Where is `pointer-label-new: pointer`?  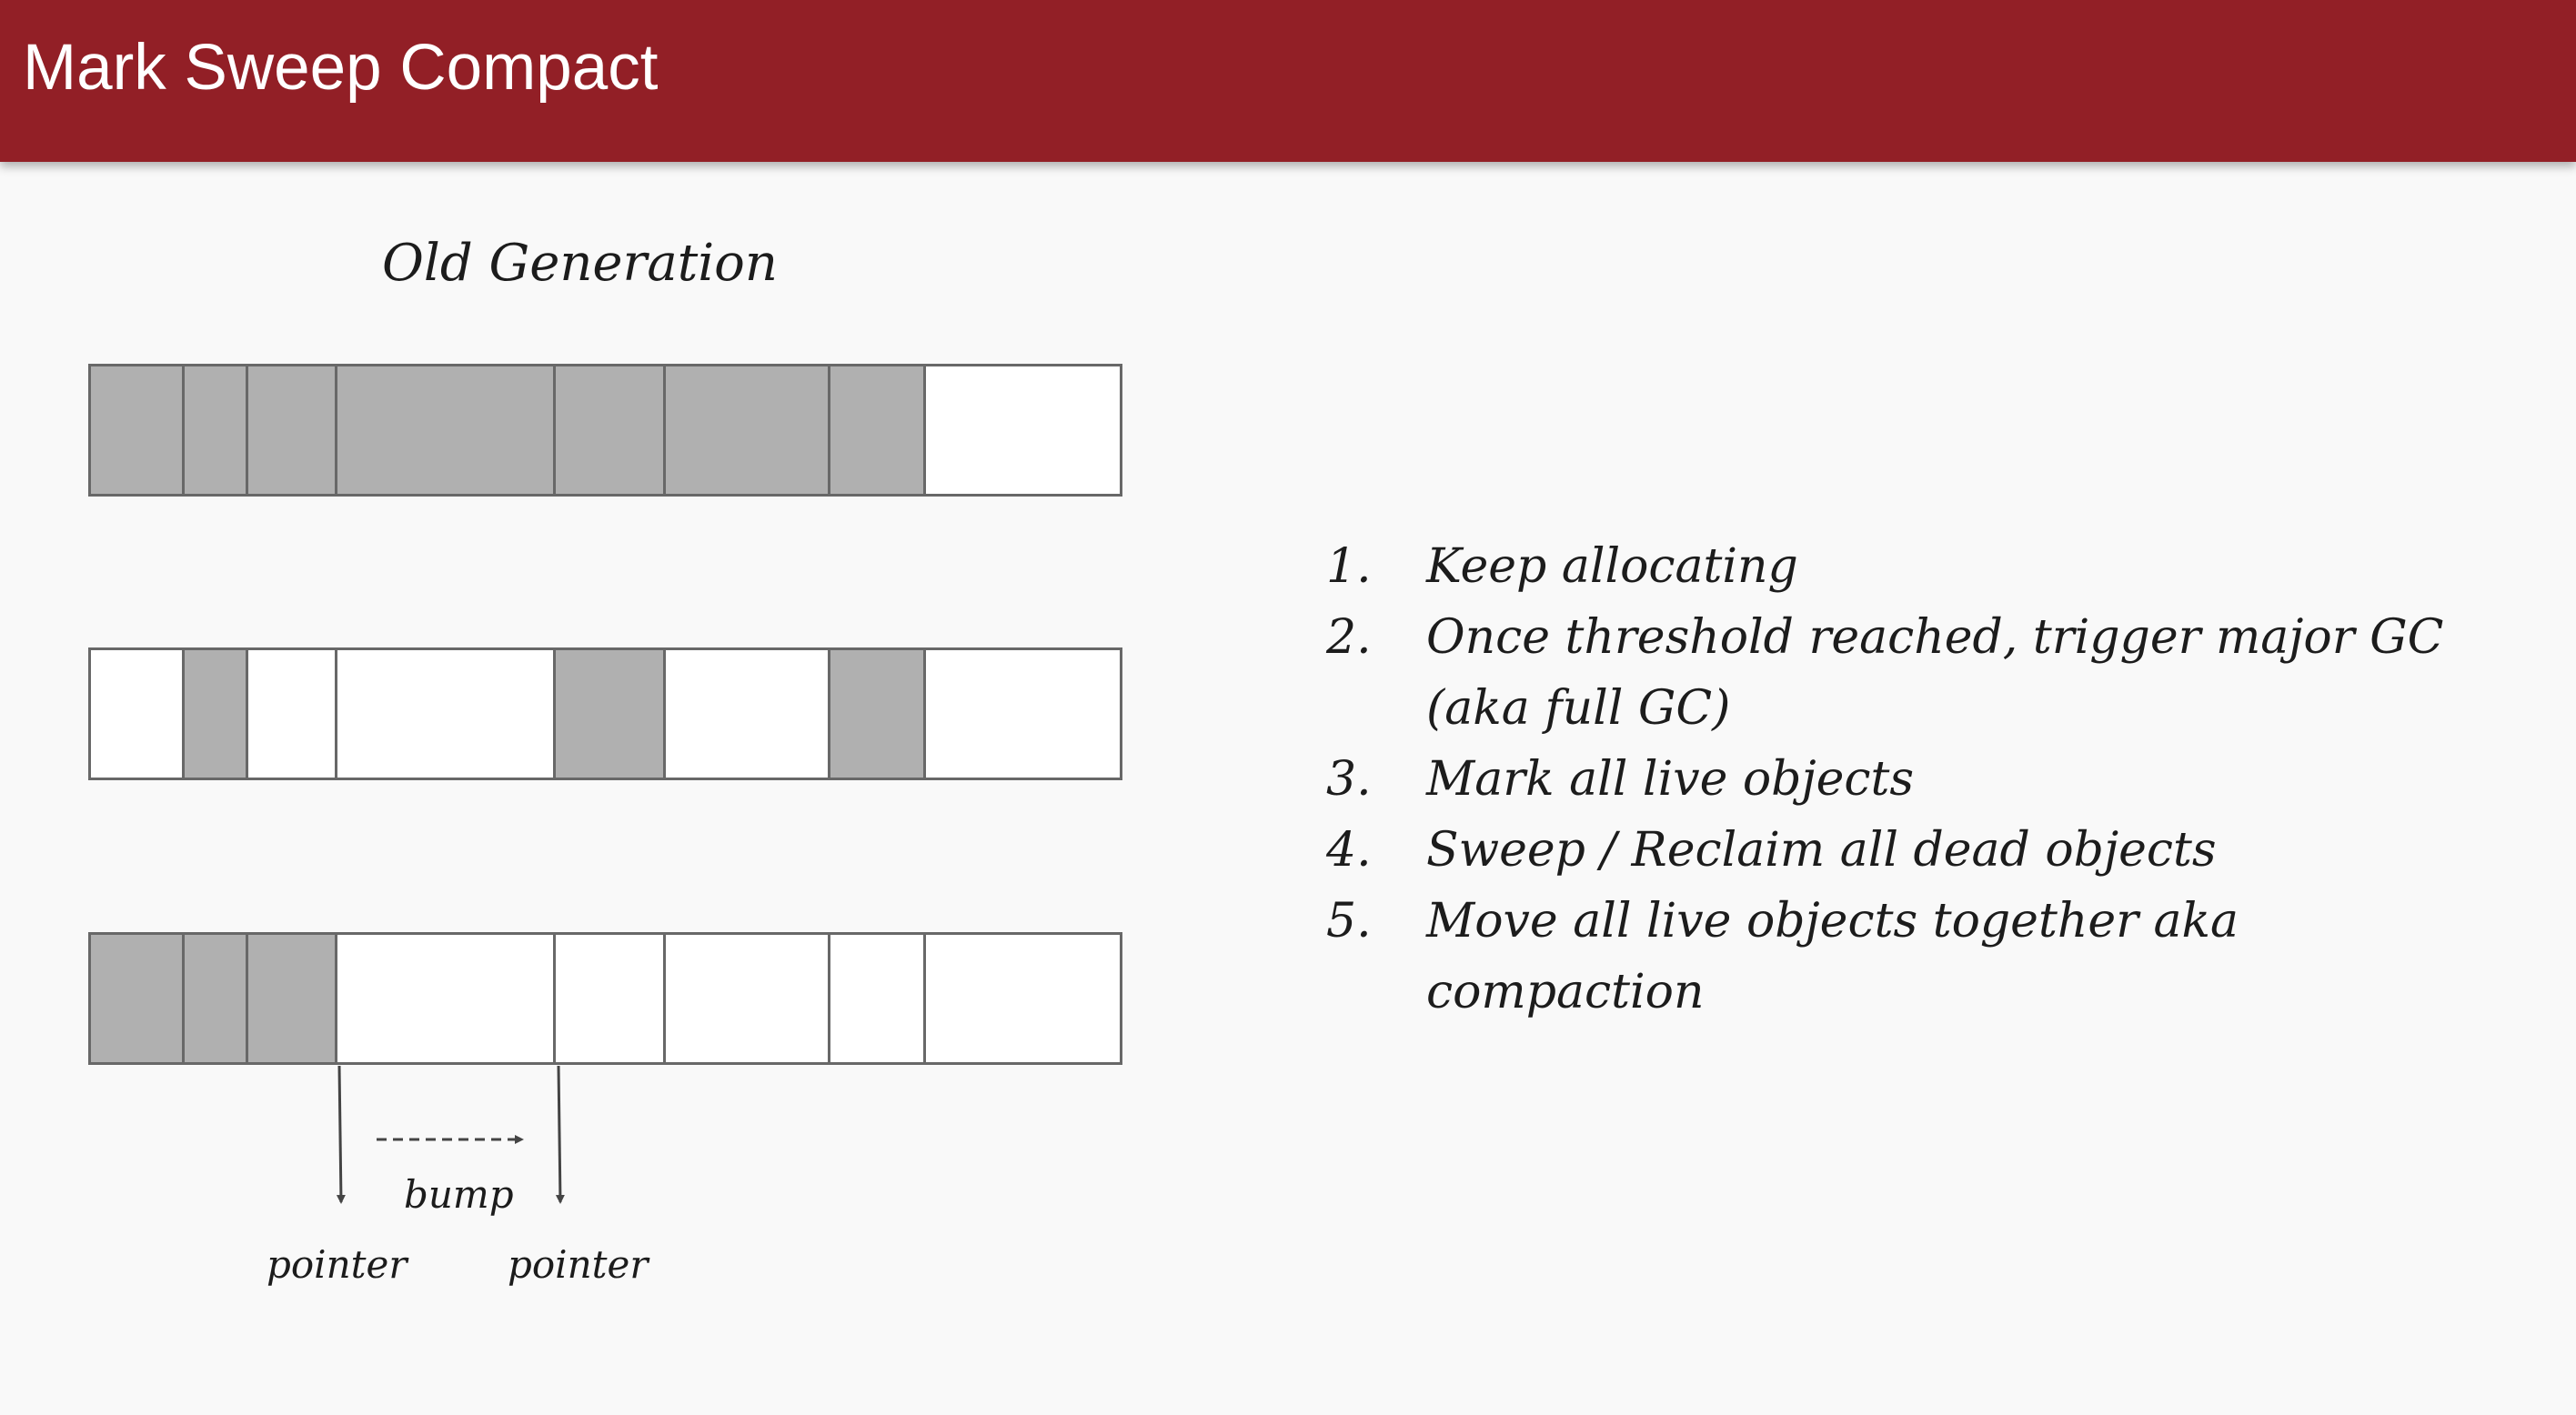 pointer-label-new: pointer is located at coordinates (578, 1264).